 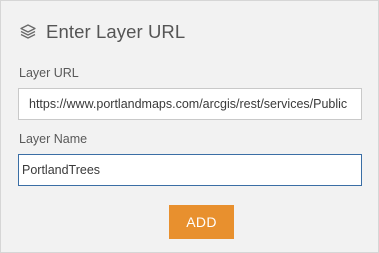 I want to click on add-button: ADD, so click(x=201, y=222).